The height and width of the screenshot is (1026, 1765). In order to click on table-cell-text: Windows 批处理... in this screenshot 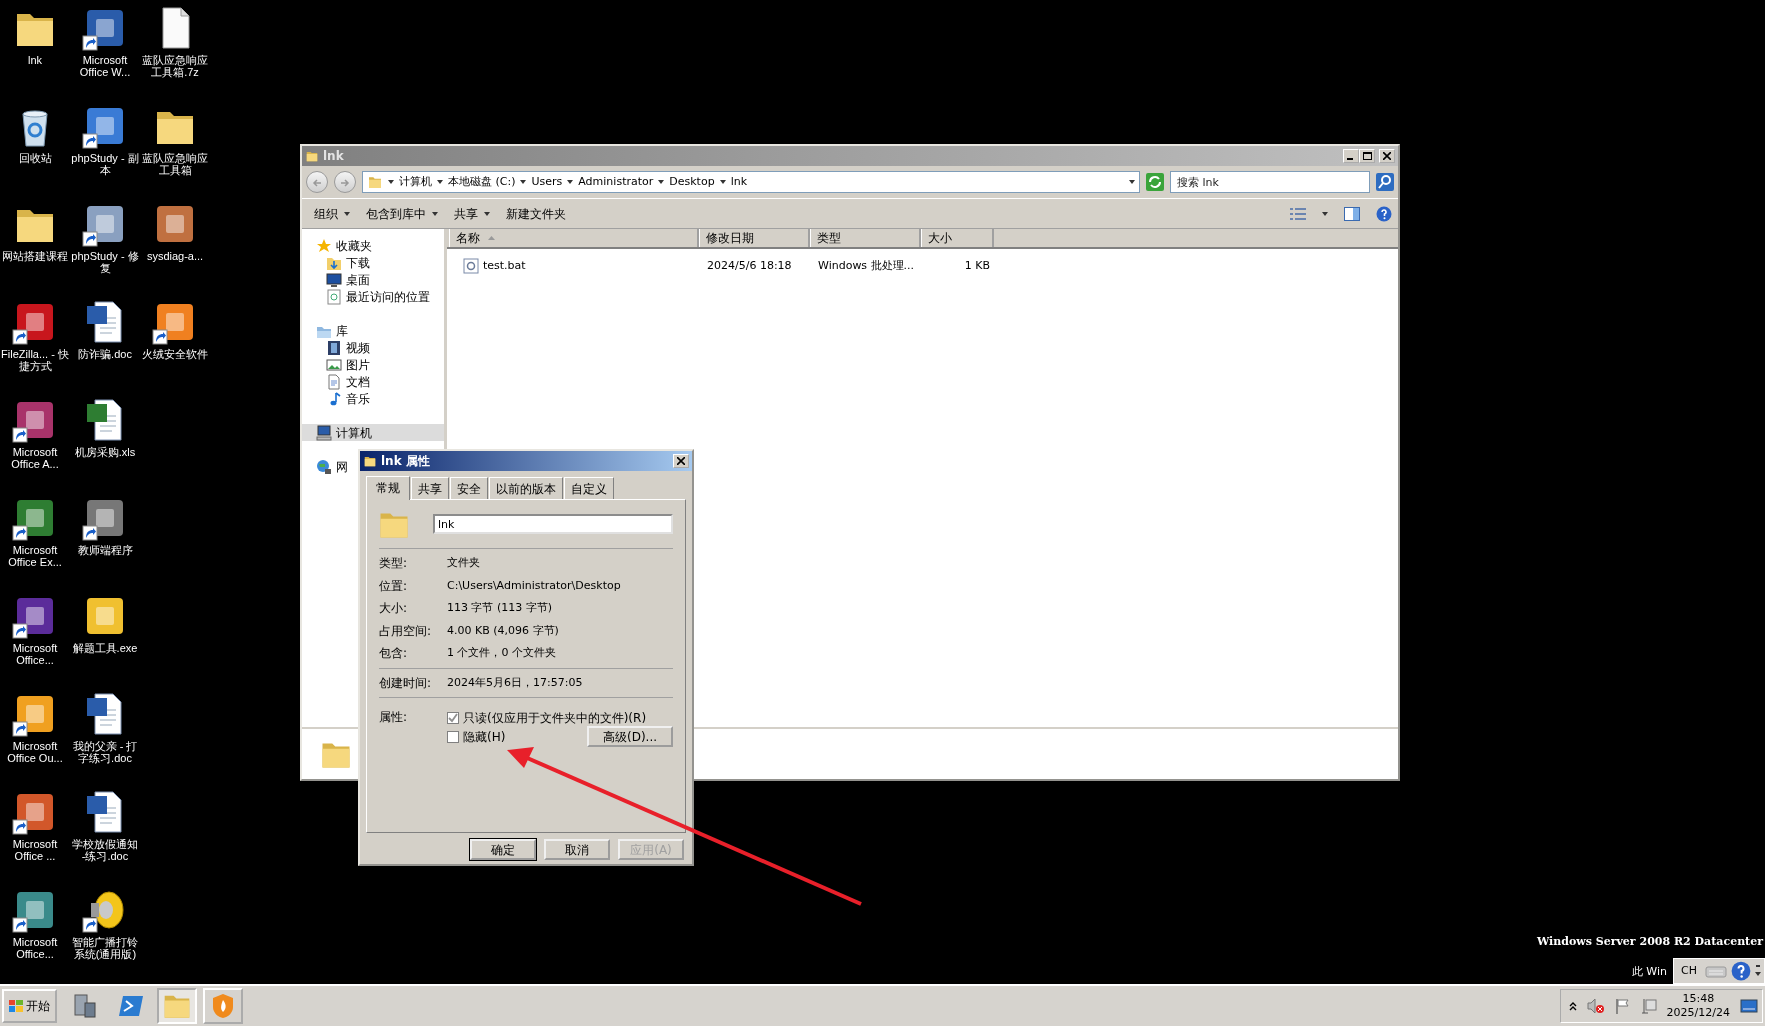, I will do `click(866, 265)`.